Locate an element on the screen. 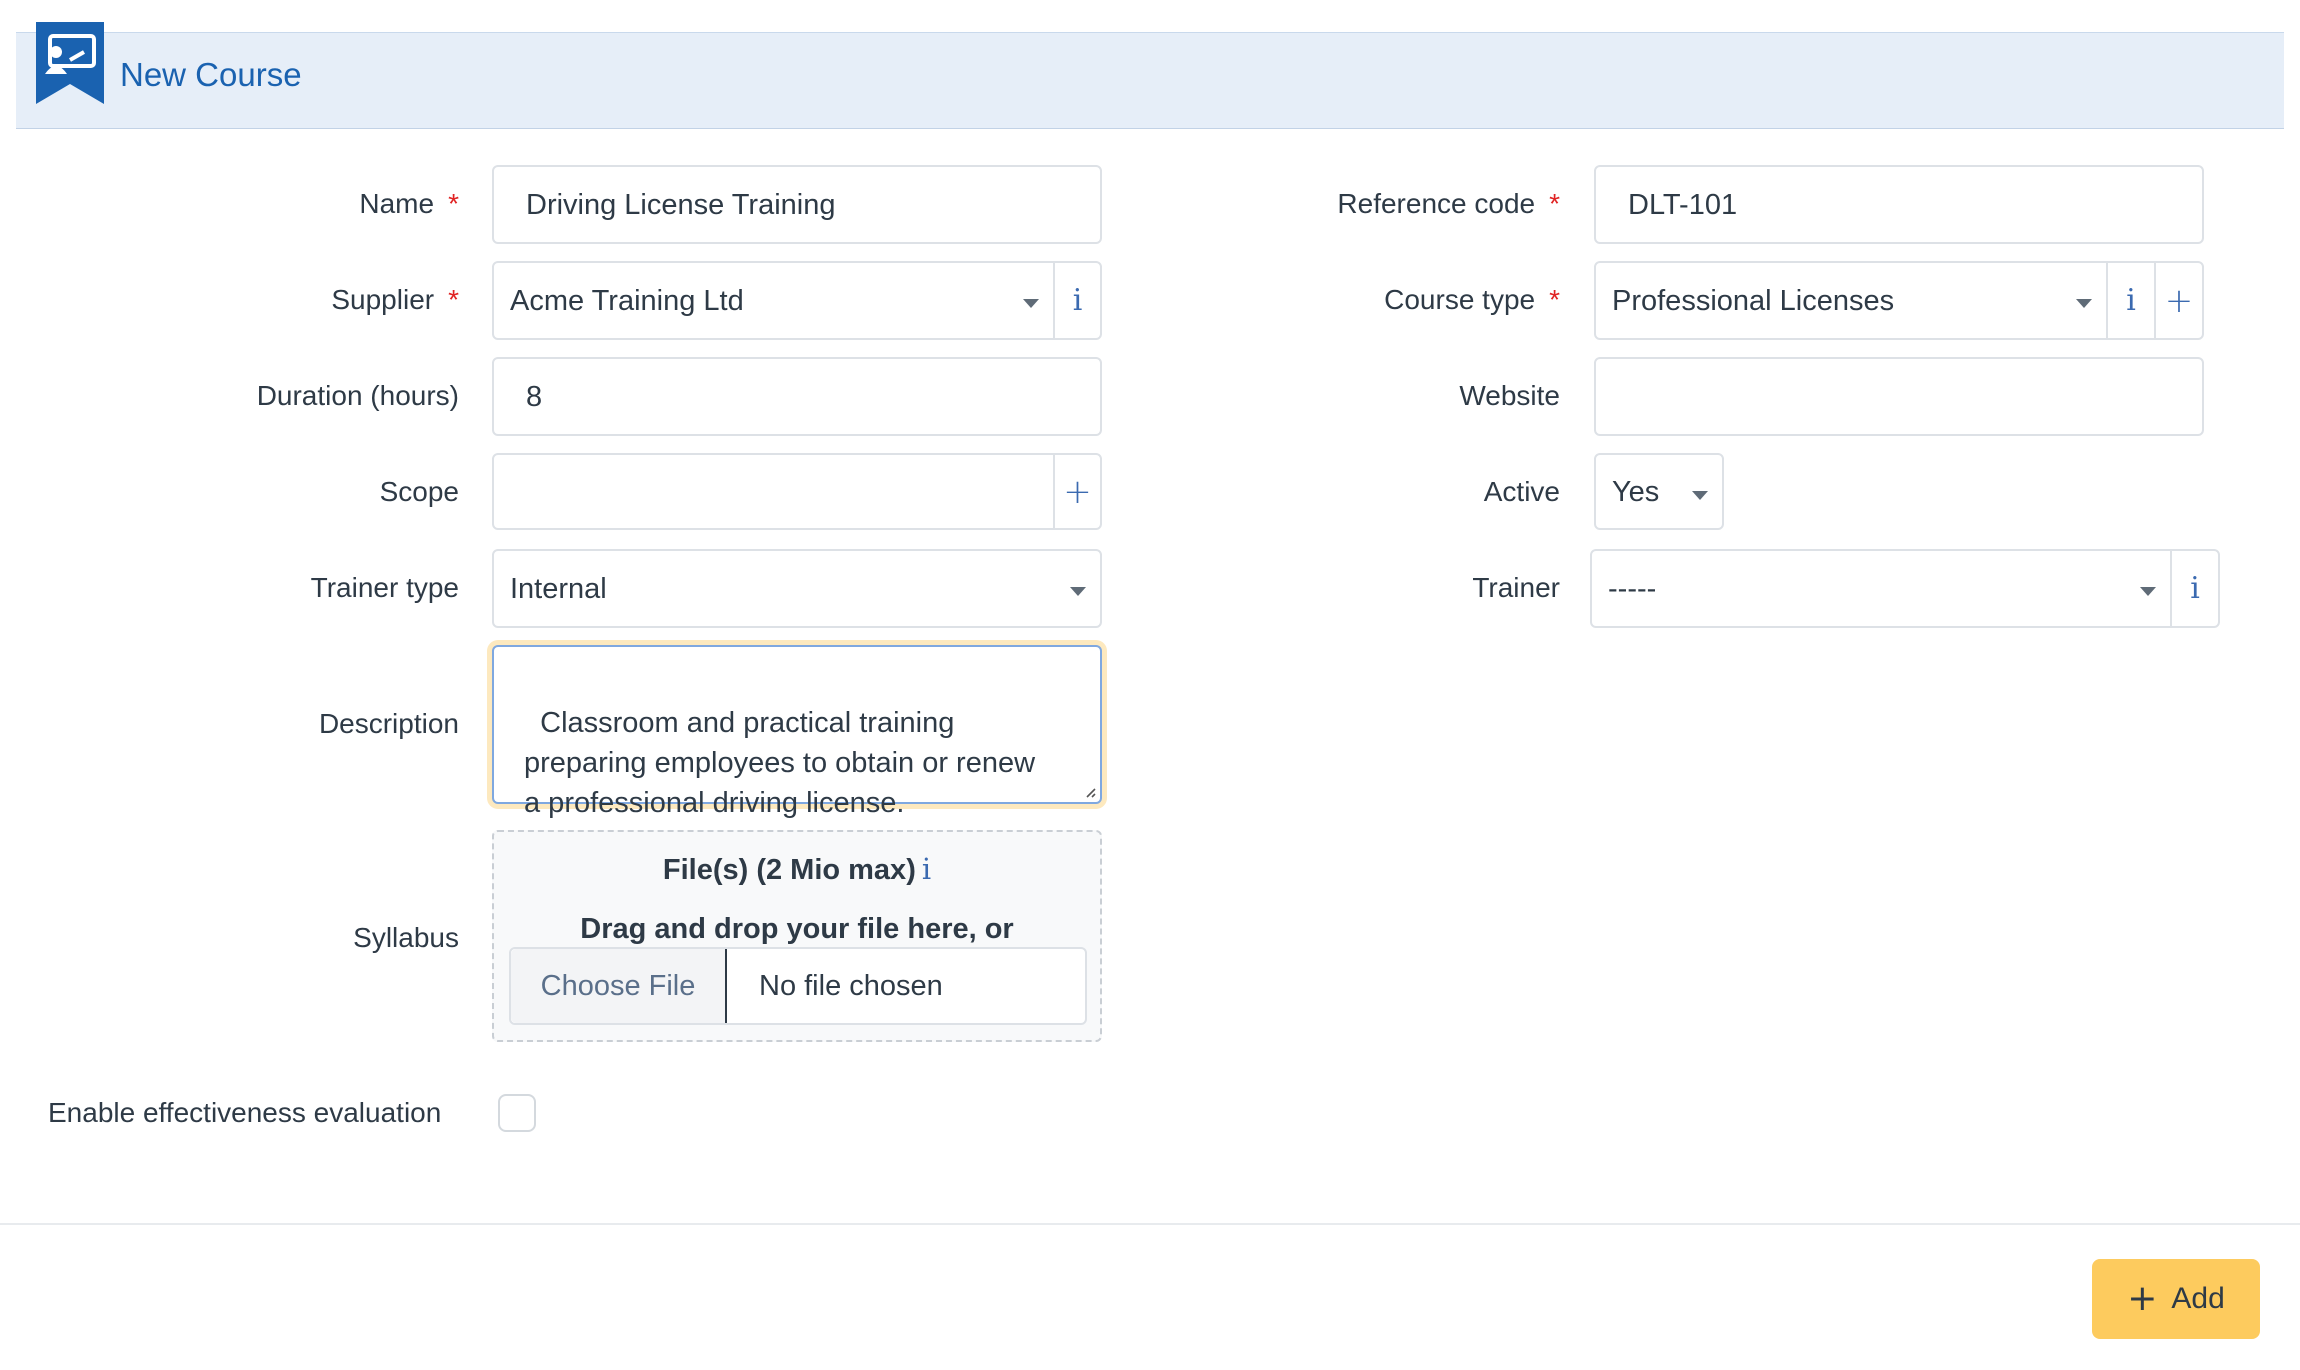 The width and height of the screenshot is (2300, 1370). syllabus-label: Syllabus is located at coordinates (406, 937).